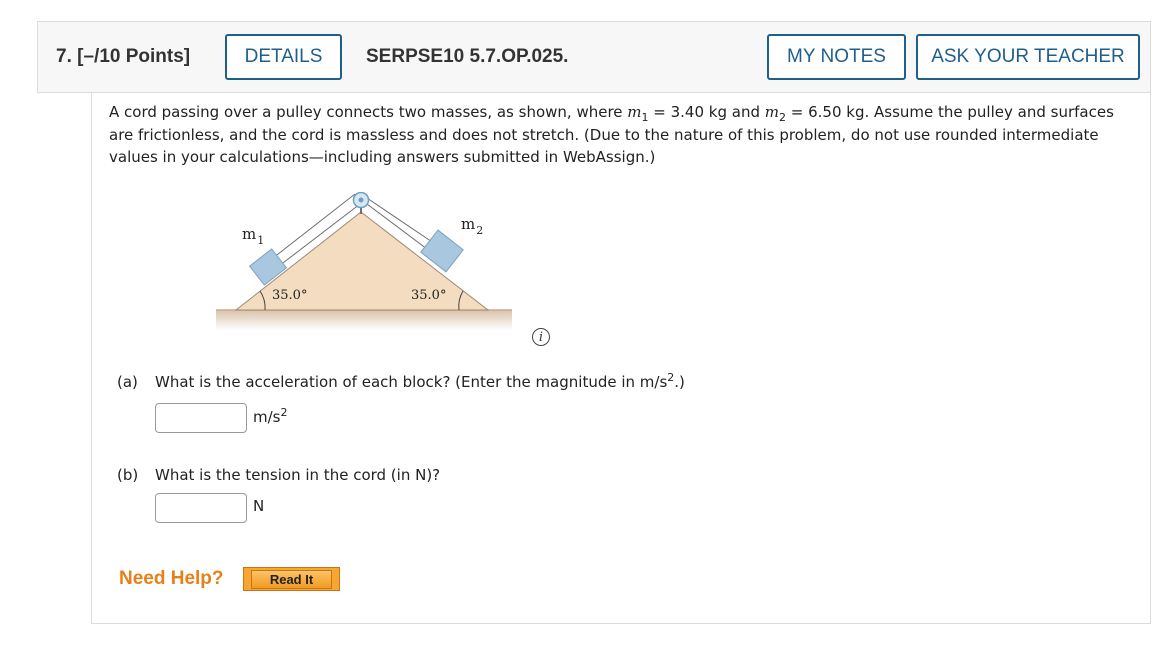  Describe the element at coordinates (541, 337) in the screenshot. I see `info-icon: i` at that location.